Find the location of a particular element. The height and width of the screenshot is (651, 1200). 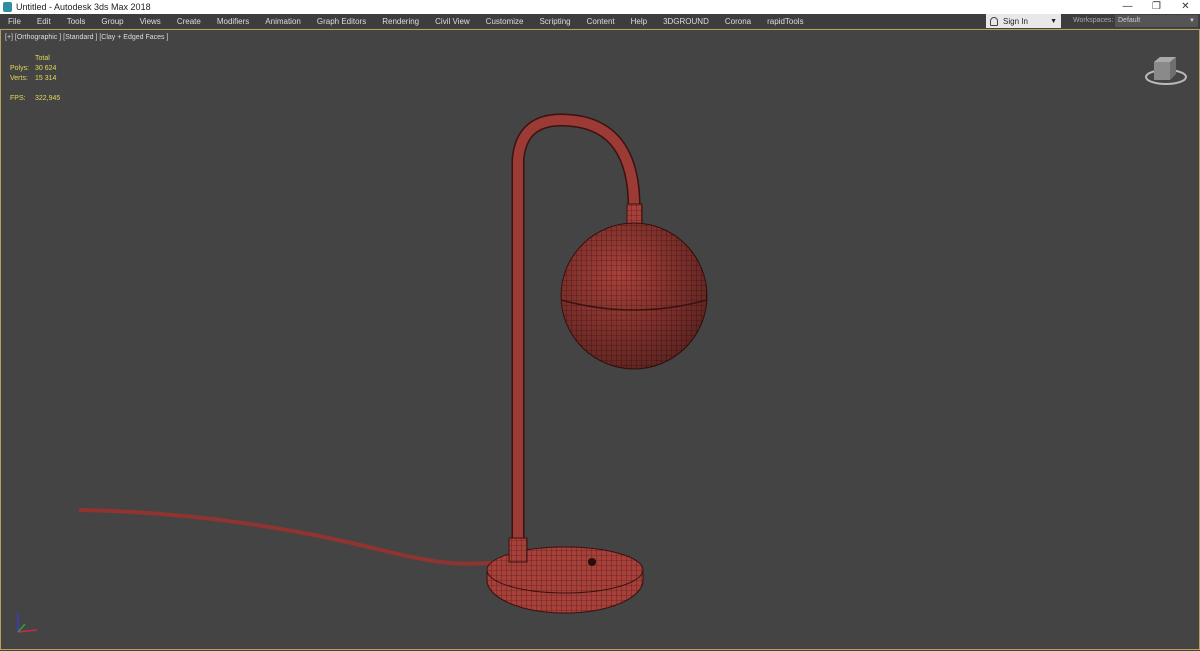

fps-label: FPS: is located at coordinates (18, 98).